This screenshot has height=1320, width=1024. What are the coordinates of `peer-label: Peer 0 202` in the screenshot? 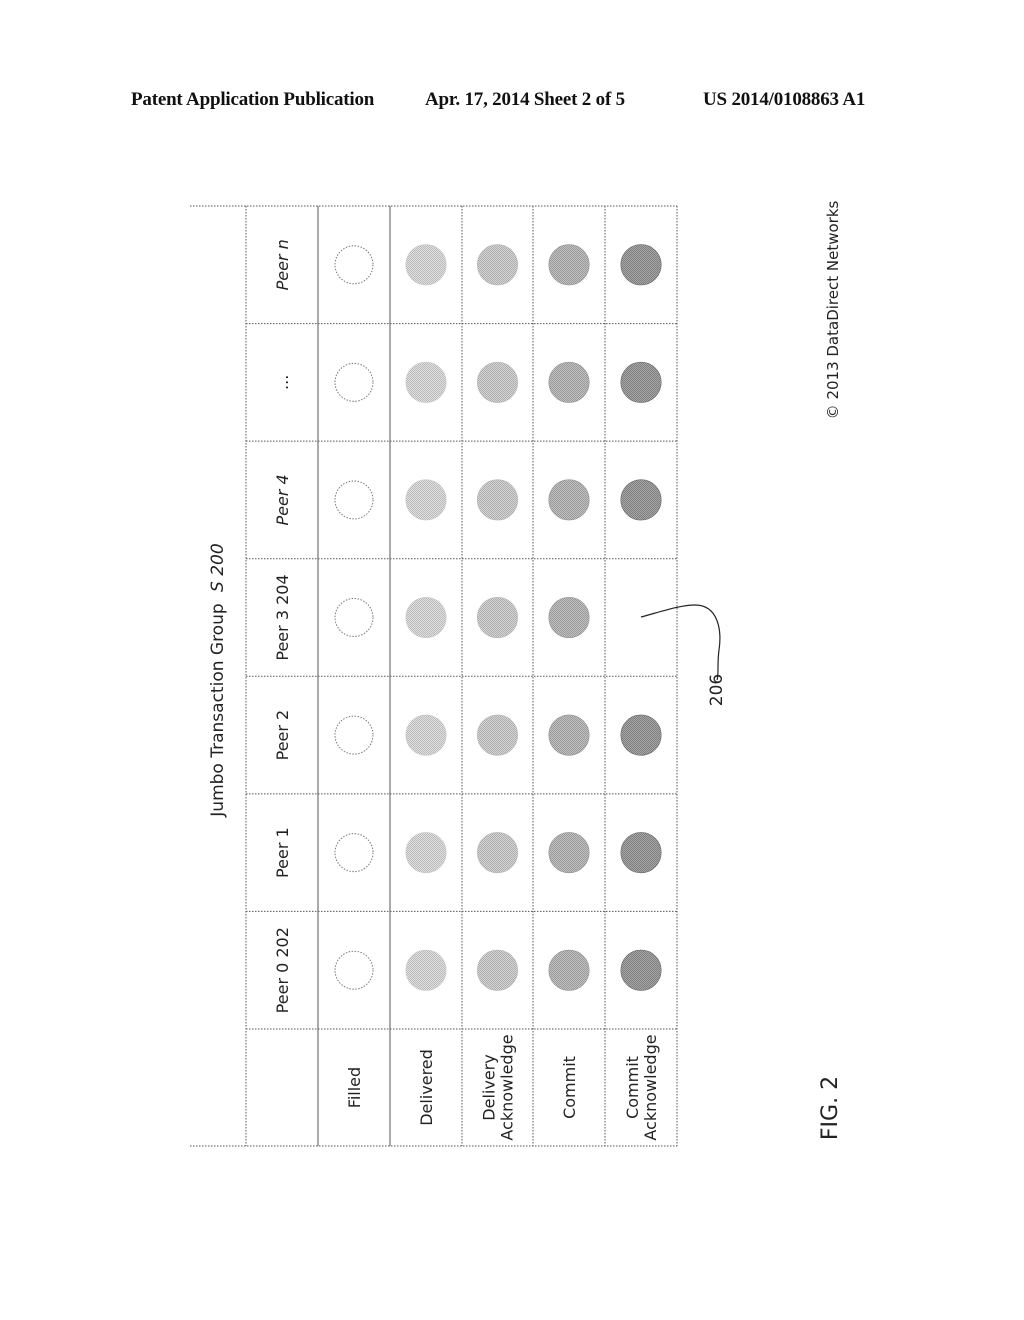 It's located at (282, 970).